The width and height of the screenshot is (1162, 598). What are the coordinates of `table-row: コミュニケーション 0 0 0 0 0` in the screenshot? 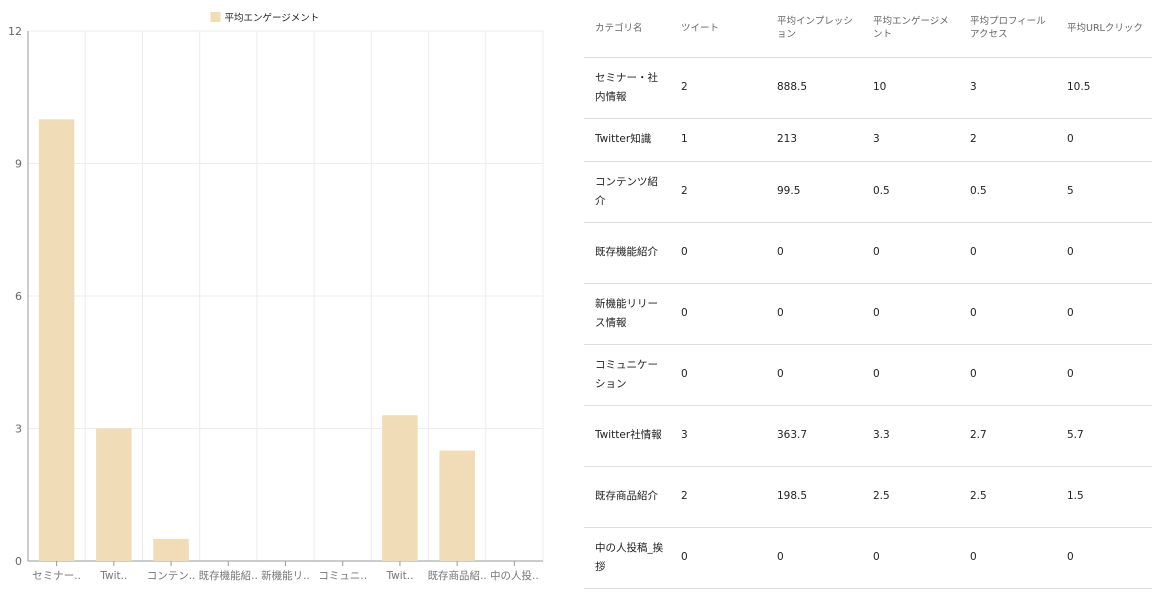 It's located at (868, 375).